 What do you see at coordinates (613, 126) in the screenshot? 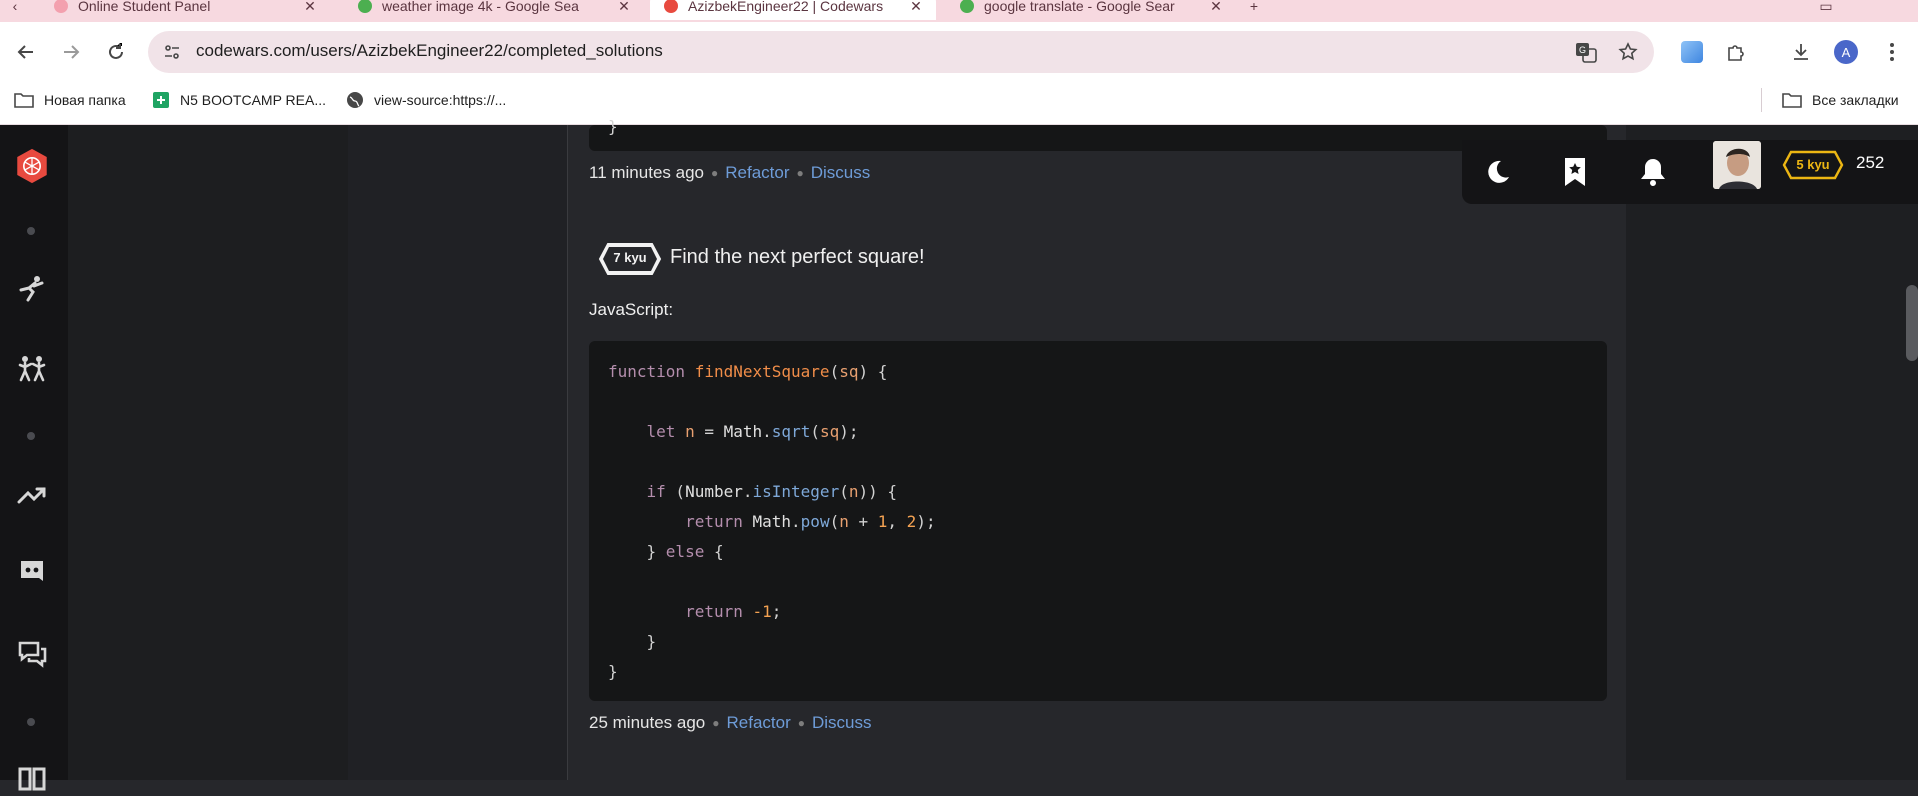
I see `code-closing-brace: }` at bounding box center [613, 126].